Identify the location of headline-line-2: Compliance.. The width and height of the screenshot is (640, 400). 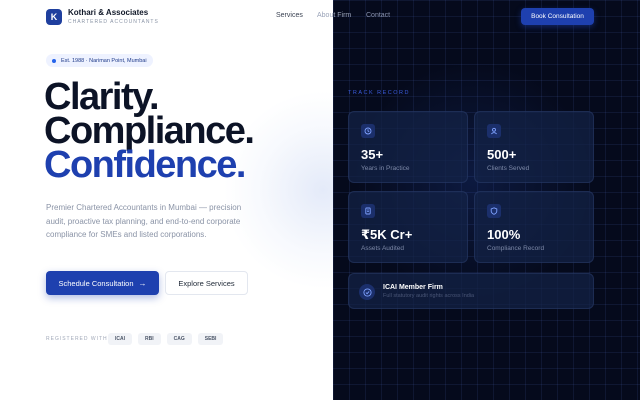
(149, 131).